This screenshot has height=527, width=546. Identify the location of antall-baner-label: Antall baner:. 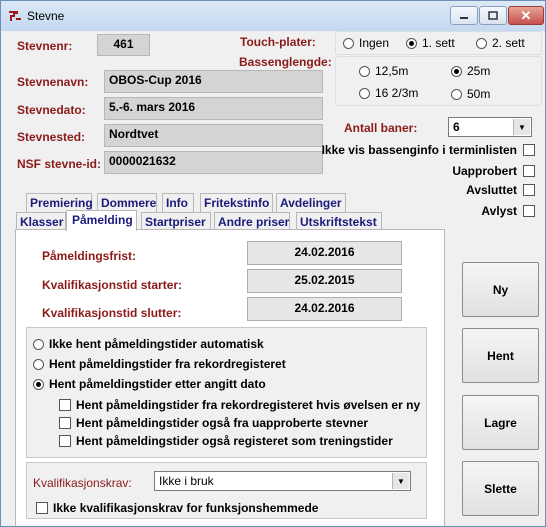
(381, 128).